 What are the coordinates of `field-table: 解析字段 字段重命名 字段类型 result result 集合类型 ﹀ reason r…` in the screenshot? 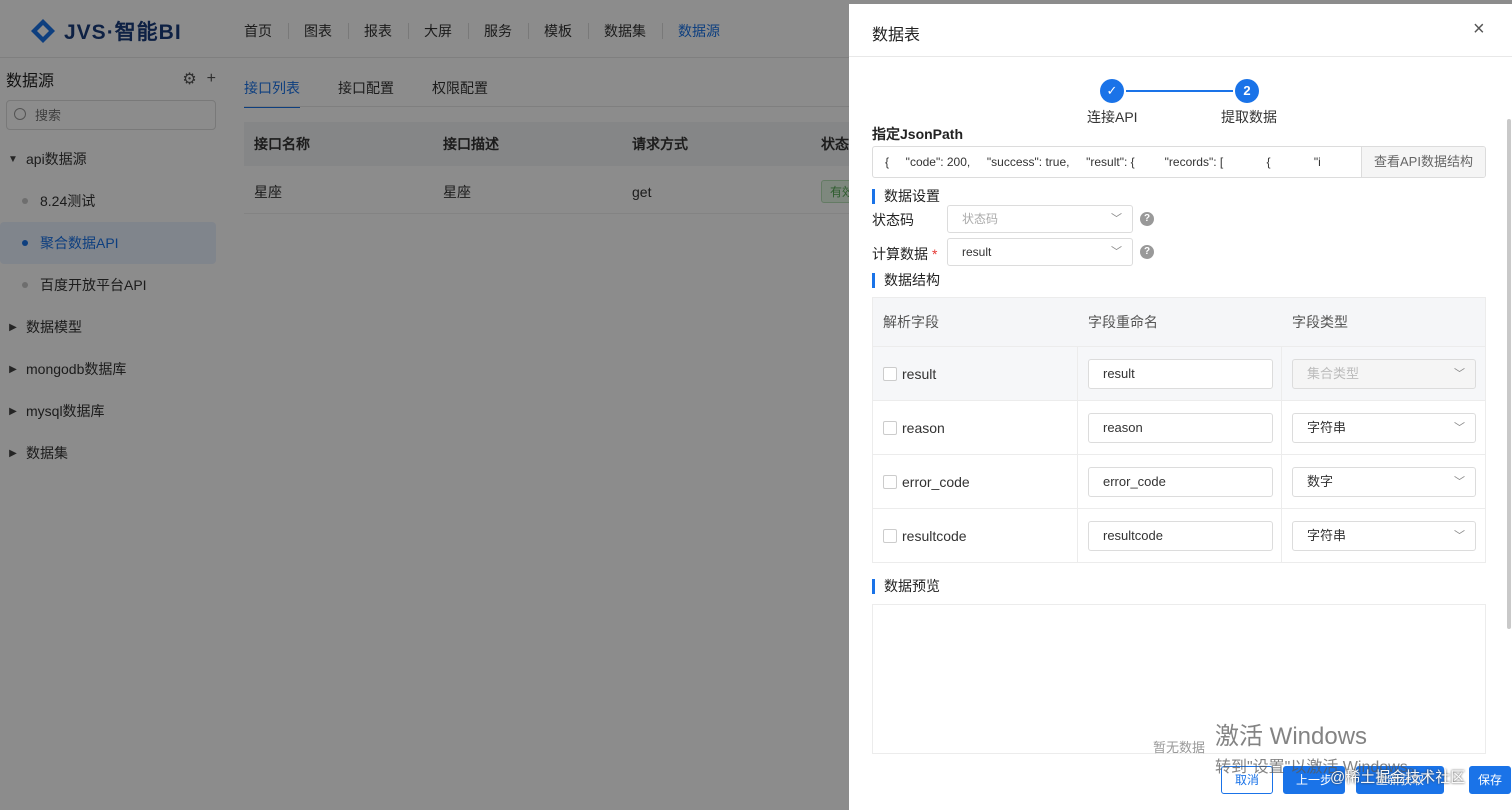 It's located at (1179, 430).